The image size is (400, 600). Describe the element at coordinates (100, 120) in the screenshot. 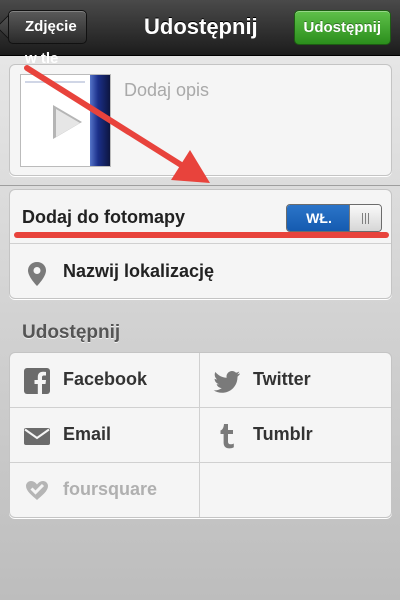

I see `thumbnail-blue-strip` at that location.